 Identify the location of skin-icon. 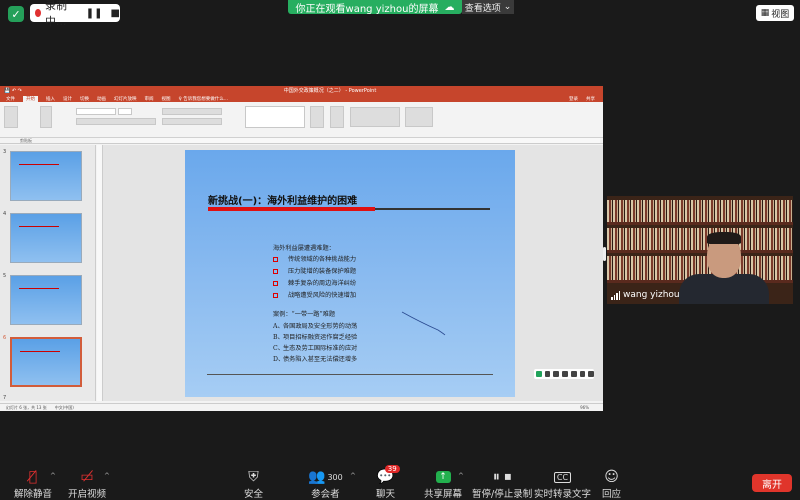
(582, 374).